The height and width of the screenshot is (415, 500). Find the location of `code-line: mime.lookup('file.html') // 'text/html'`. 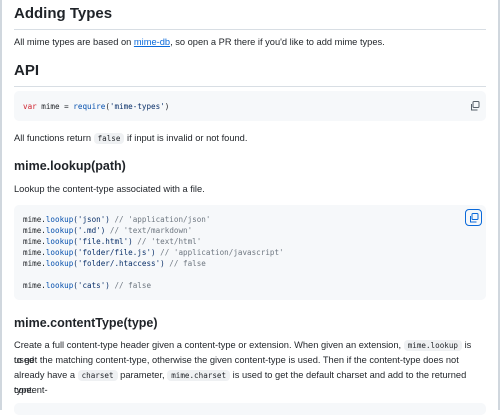

code-line: mime.lookup('file.html') // 'text/html' is located at coordinates (112, 241).